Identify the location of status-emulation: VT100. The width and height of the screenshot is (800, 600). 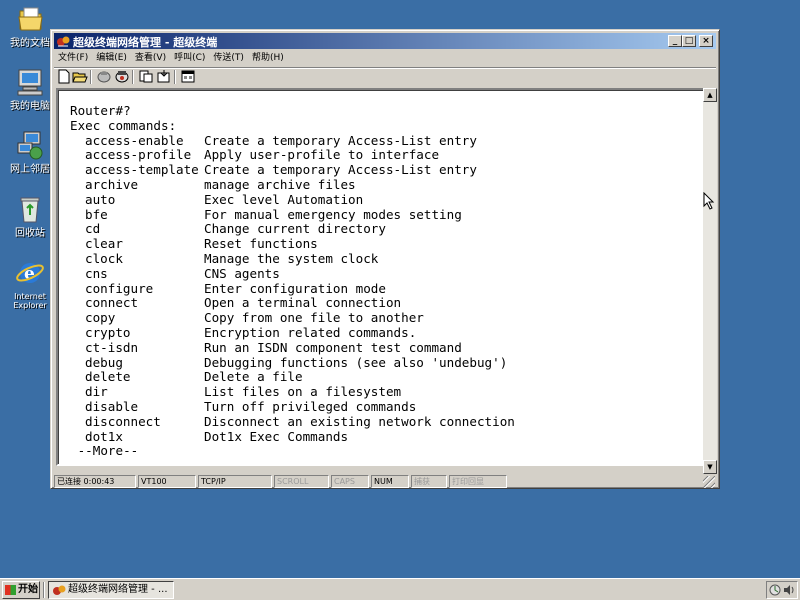
(167, 481).